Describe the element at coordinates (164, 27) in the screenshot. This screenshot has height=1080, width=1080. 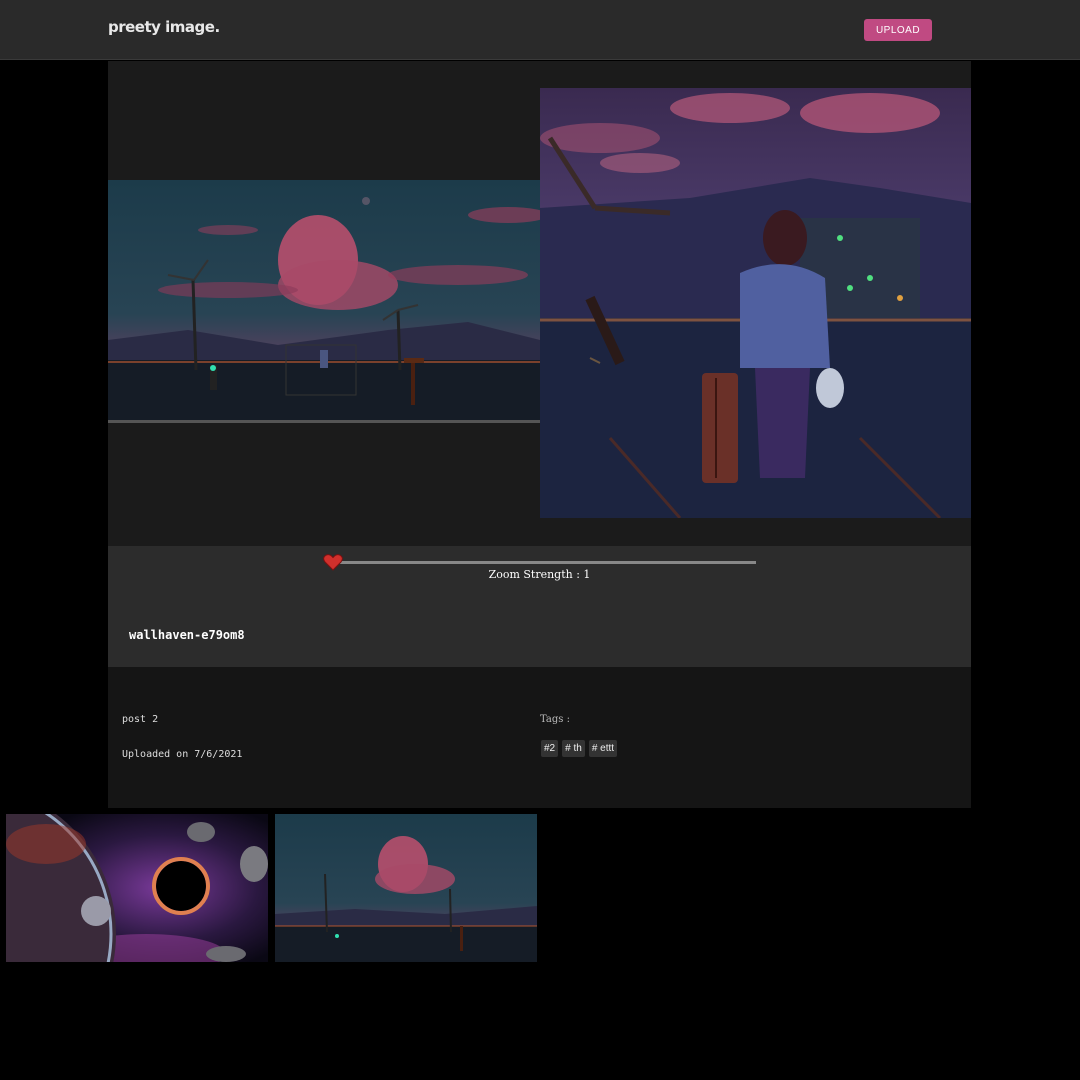
I see `app-logo: preety image.` at that location.